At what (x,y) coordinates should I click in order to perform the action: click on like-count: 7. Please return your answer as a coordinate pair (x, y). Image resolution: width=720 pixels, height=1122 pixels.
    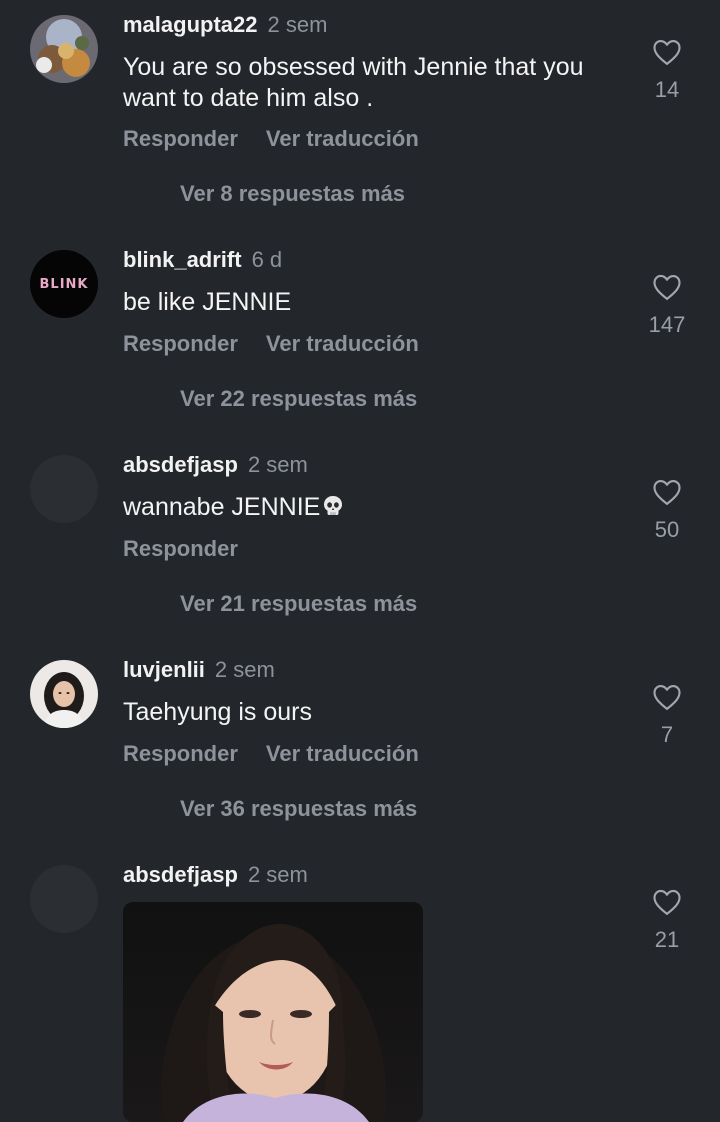
    Looking at the image, I should click on (667, 734).